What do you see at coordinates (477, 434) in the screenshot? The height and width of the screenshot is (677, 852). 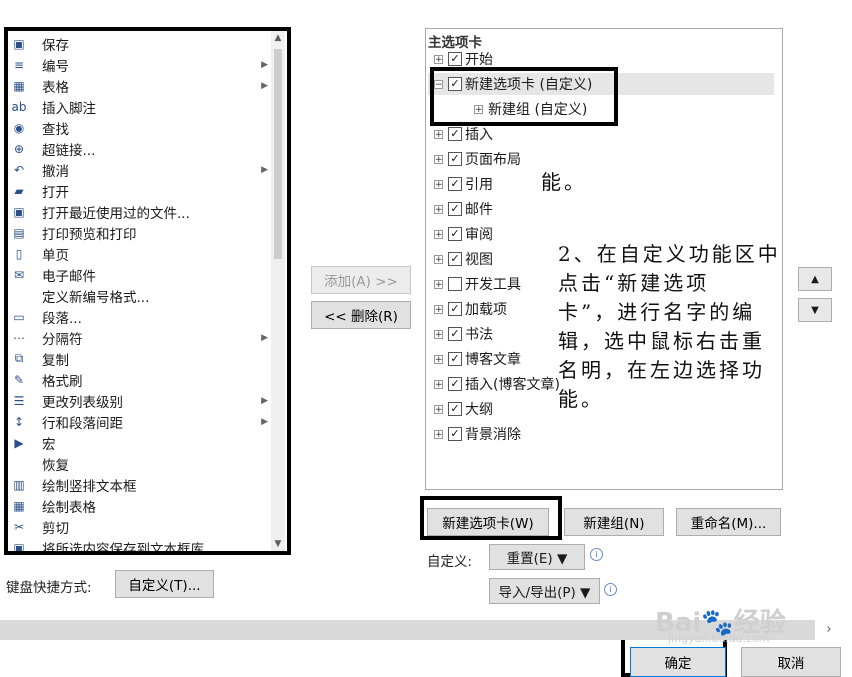 I see `tree-item: + ✓ 背景消除` at bounding box center [477, 434].